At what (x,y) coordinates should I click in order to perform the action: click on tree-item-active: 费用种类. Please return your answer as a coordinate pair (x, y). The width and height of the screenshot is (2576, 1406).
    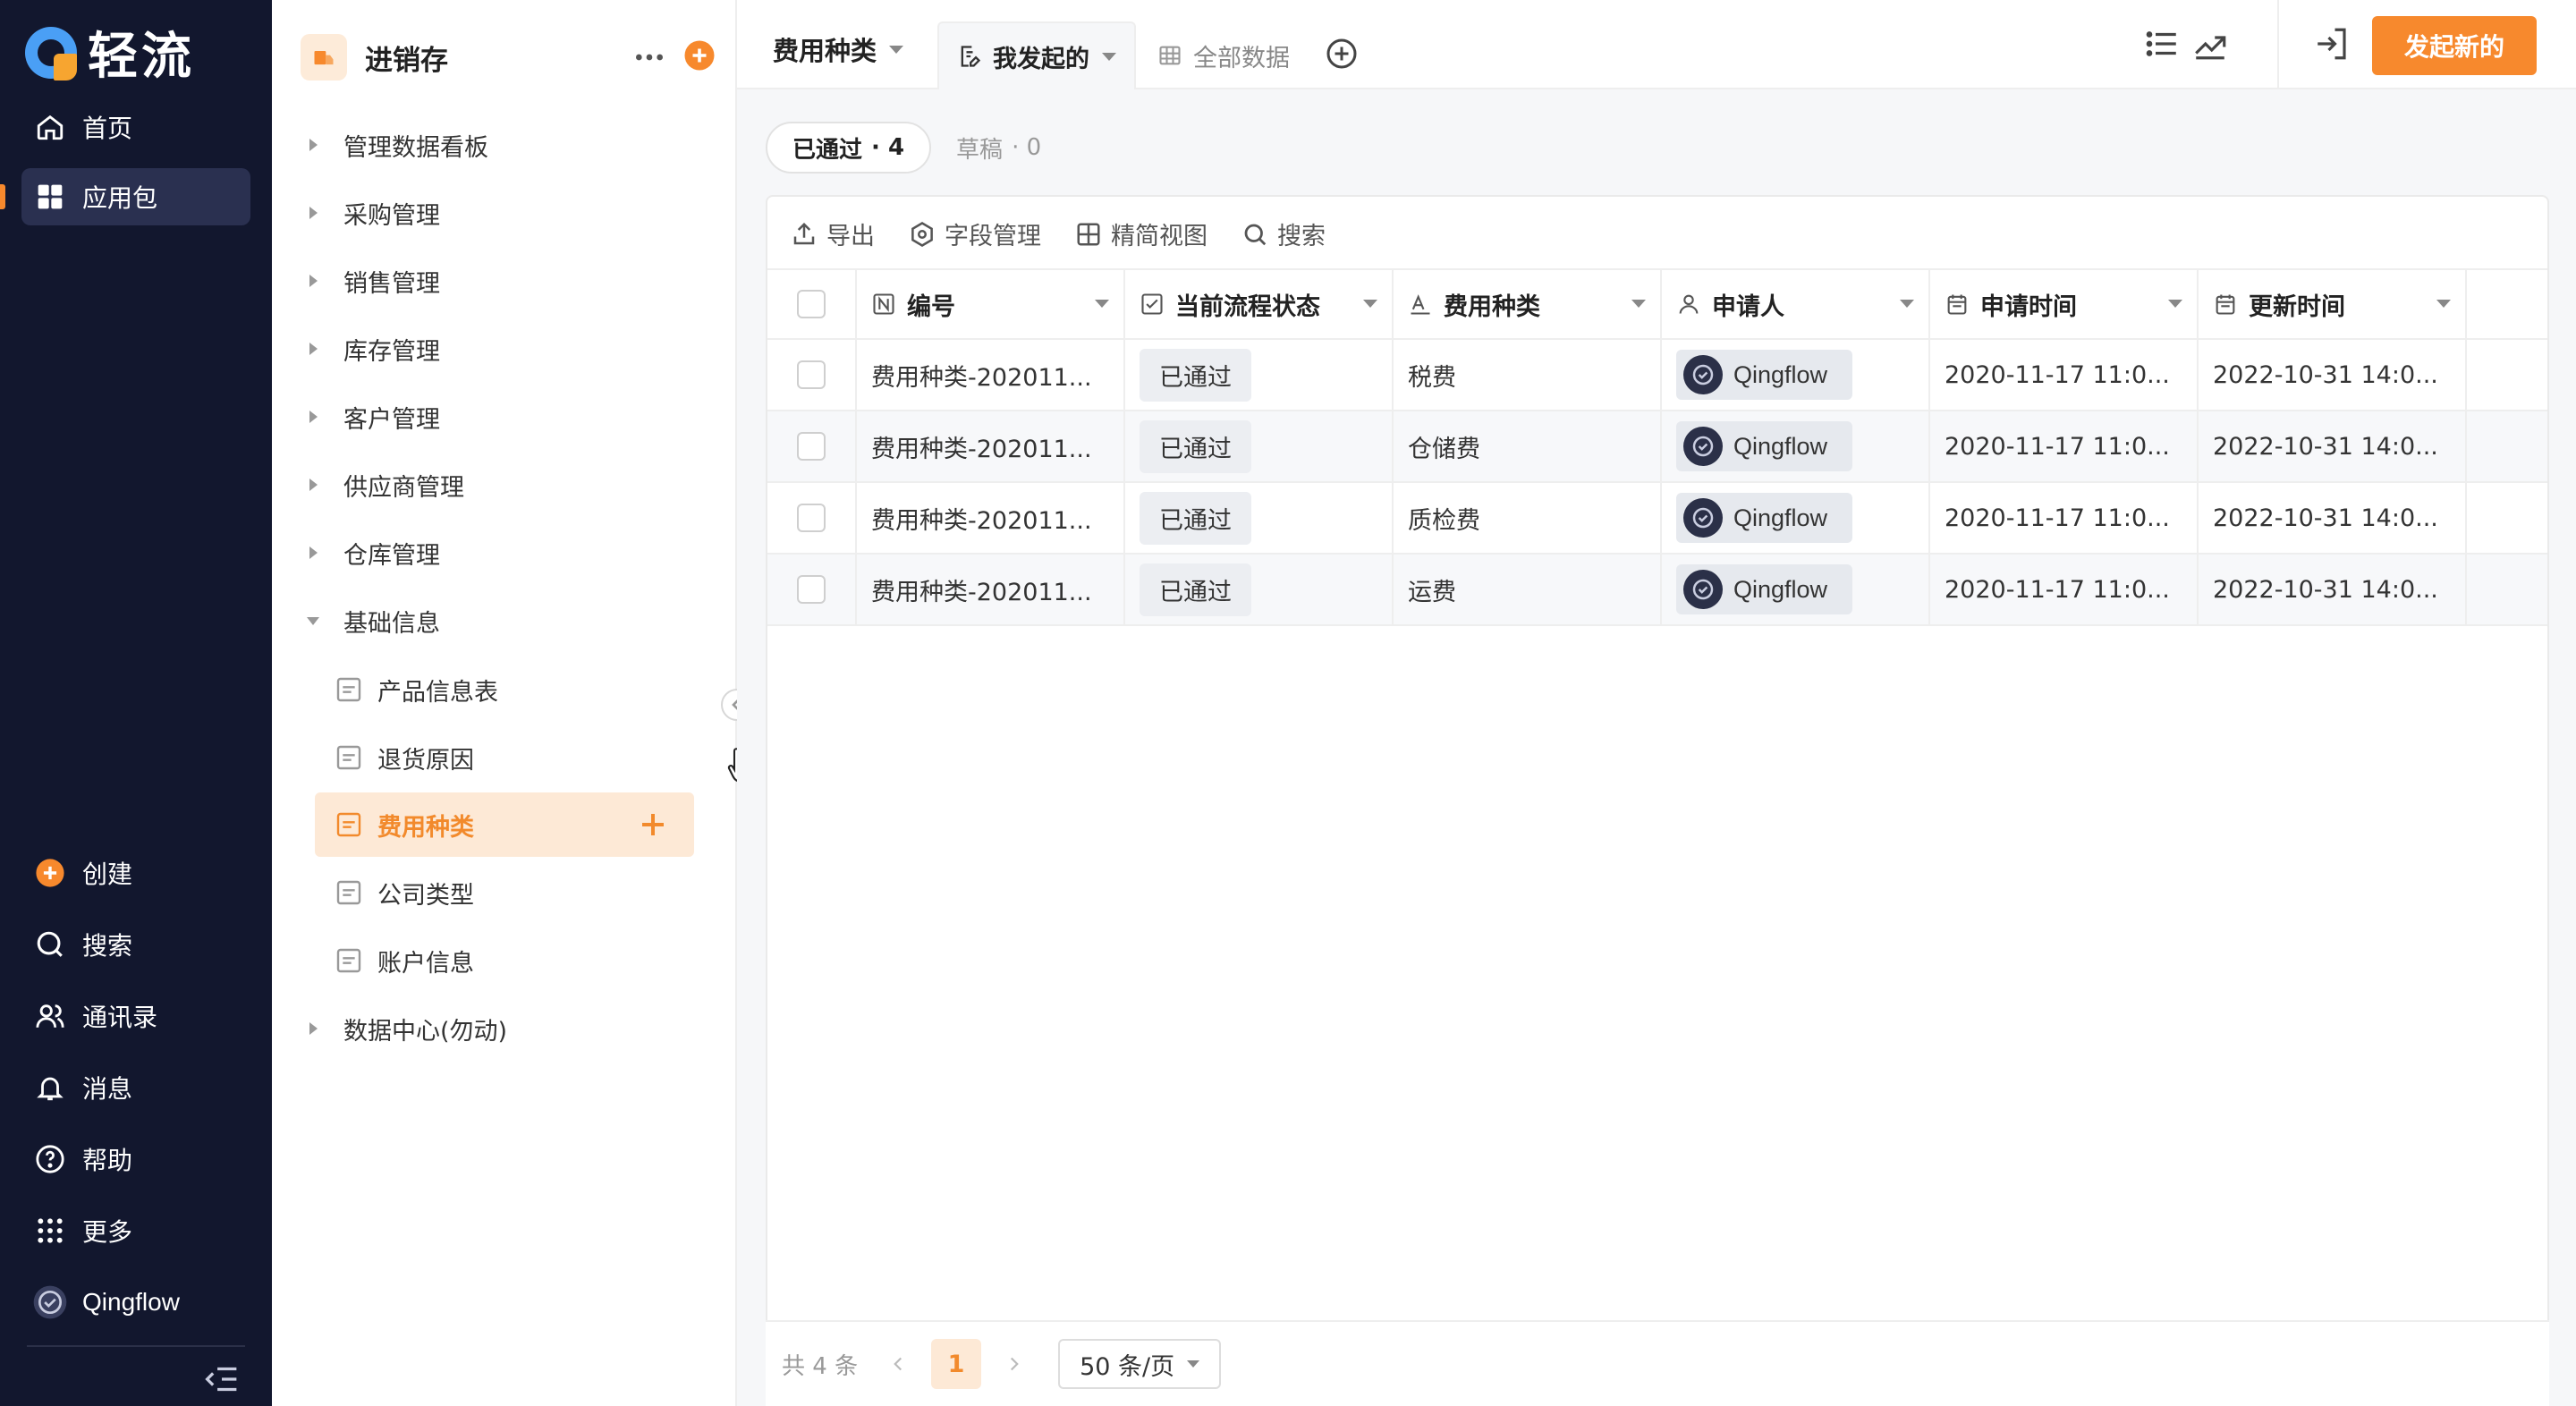
    Looking at the image, I should click on (504, 825).